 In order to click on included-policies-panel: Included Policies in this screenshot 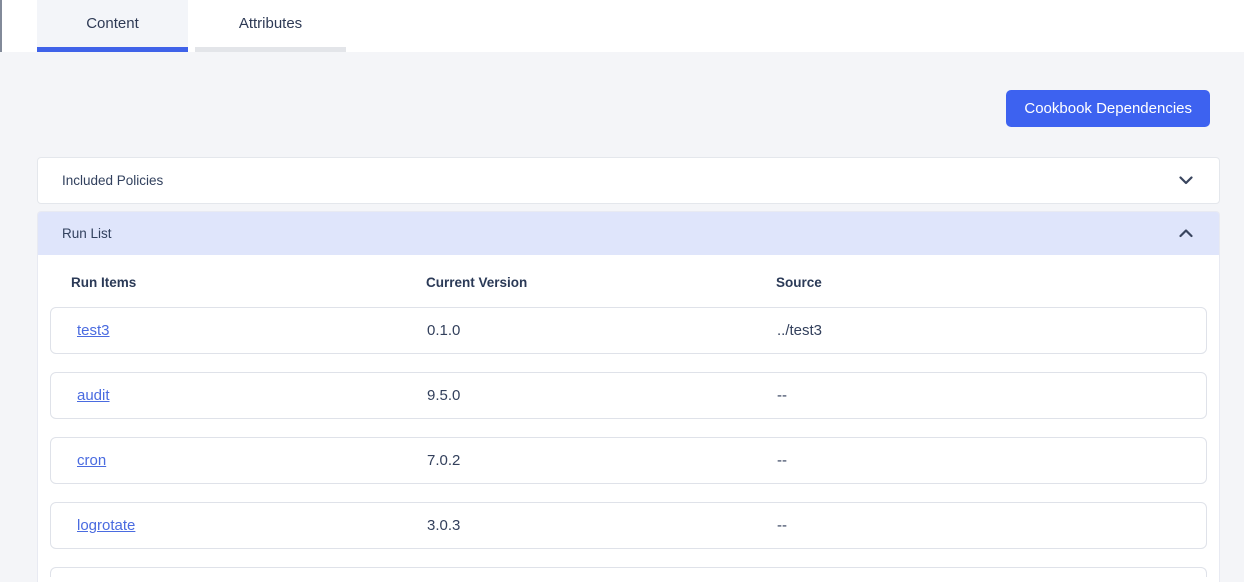, I will do `click(628, 180)`.